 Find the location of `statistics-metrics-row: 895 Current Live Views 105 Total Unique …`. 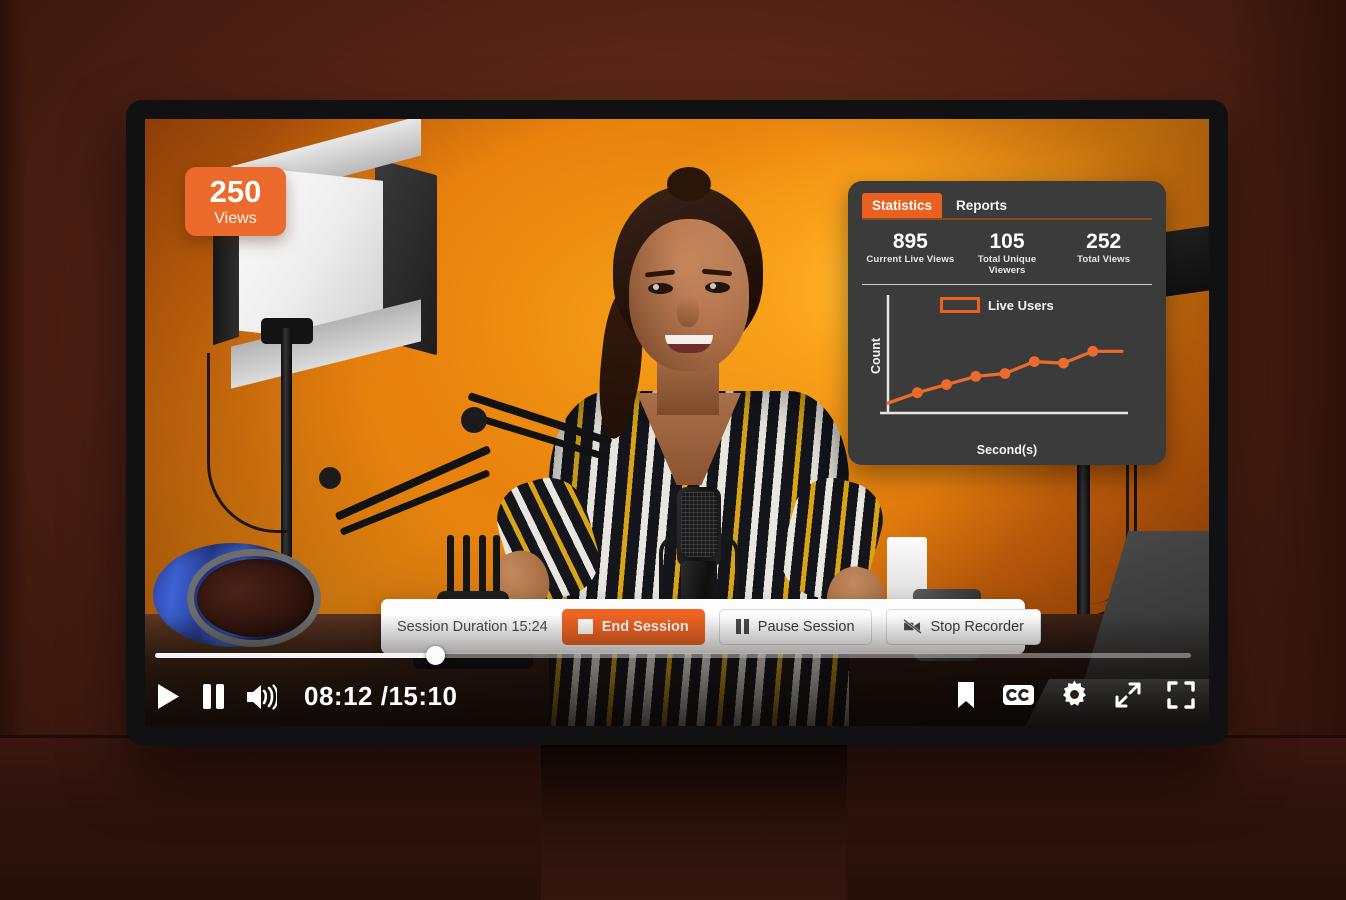

statistics-metrics-row: 895 Current Live Views 105 Total Unique … is located at coordinates (1007, 253).